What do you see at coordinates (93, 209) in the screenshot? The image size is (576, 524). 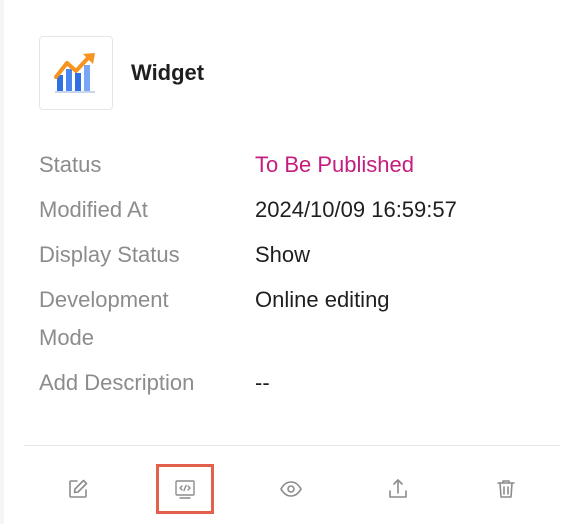 I see `detail-label: Modified At` at bounding box center [93, 209].